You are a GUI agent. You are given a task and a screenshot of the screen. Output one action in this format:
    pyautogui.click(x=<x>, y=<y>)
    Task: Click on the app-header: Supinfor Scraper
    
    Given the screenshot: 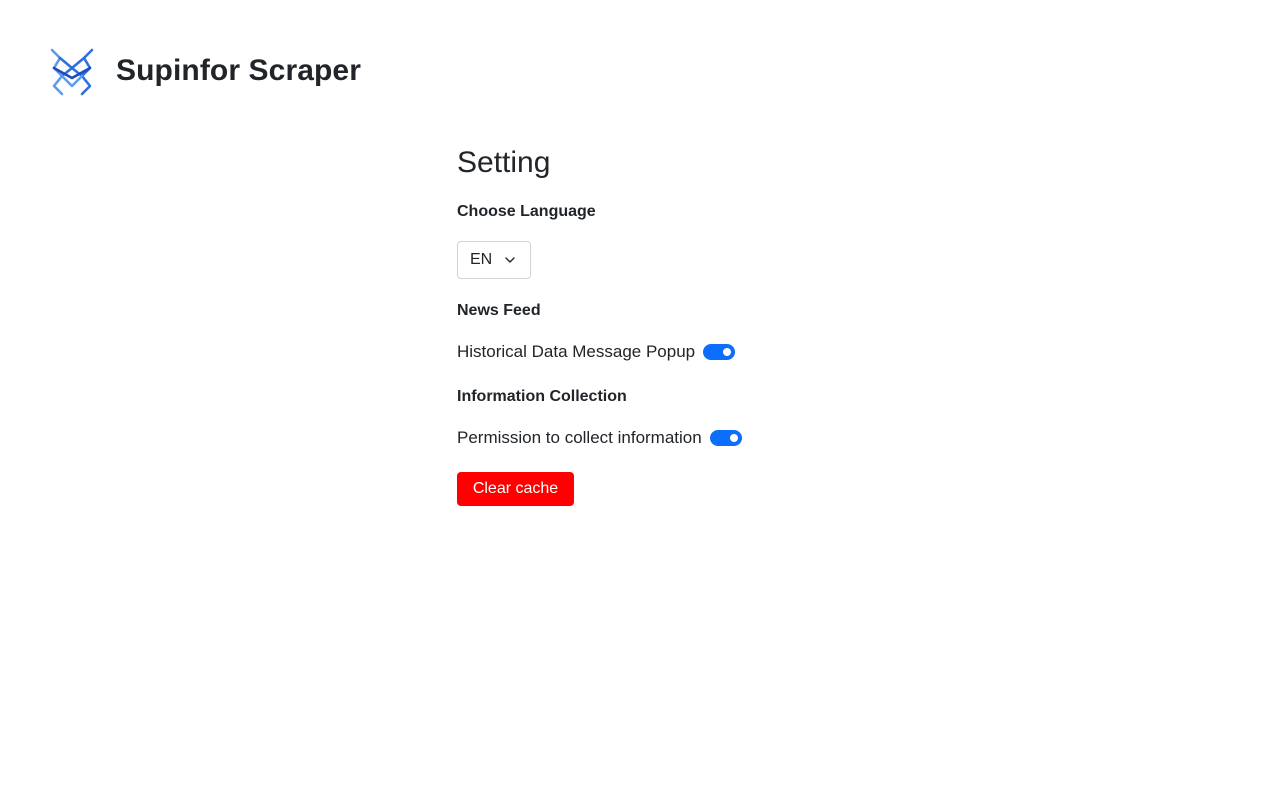 What is the action you would take?
    pyautogui.click(x=205, y=71)
    